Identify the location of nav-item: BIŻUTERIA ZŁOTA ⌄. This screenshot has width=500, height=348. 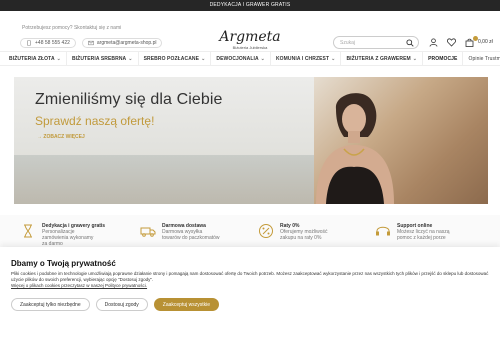
(35, 58).